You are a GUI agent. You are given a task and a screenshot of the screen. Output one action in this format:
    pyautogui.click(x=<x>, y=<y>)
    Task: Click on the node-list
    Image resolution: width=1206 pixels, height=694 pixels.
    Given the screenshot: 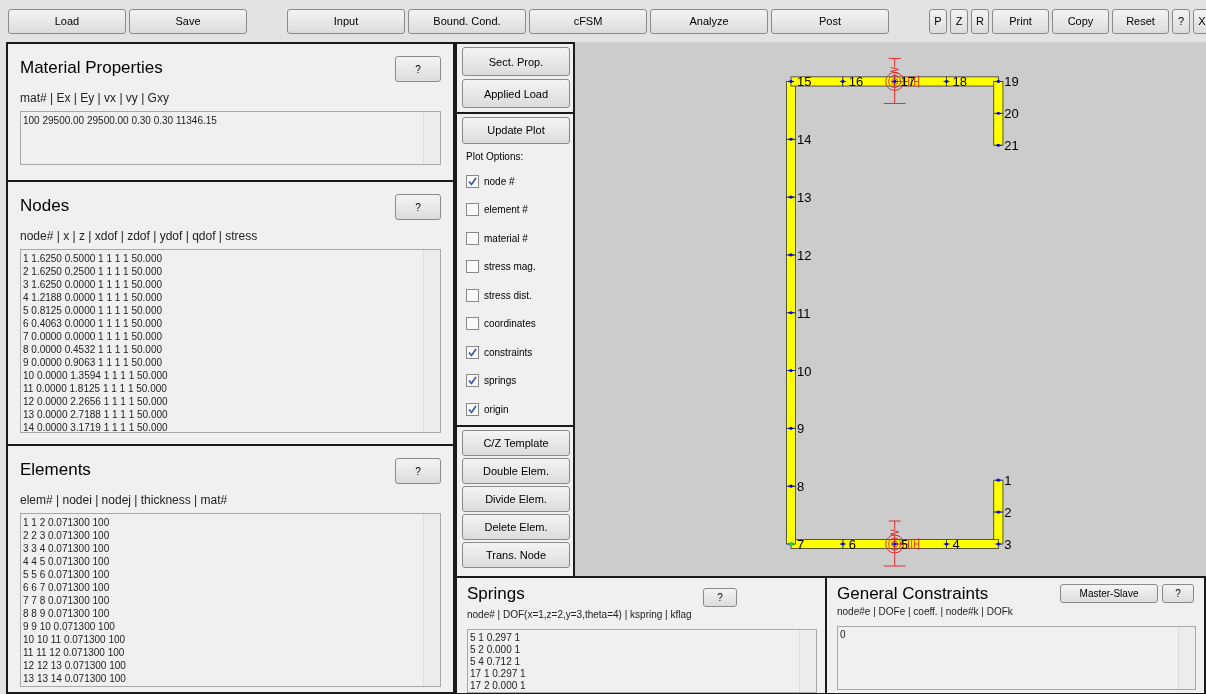 What is the action you would take?
    pyautogui.click(x=230, y=341)
    